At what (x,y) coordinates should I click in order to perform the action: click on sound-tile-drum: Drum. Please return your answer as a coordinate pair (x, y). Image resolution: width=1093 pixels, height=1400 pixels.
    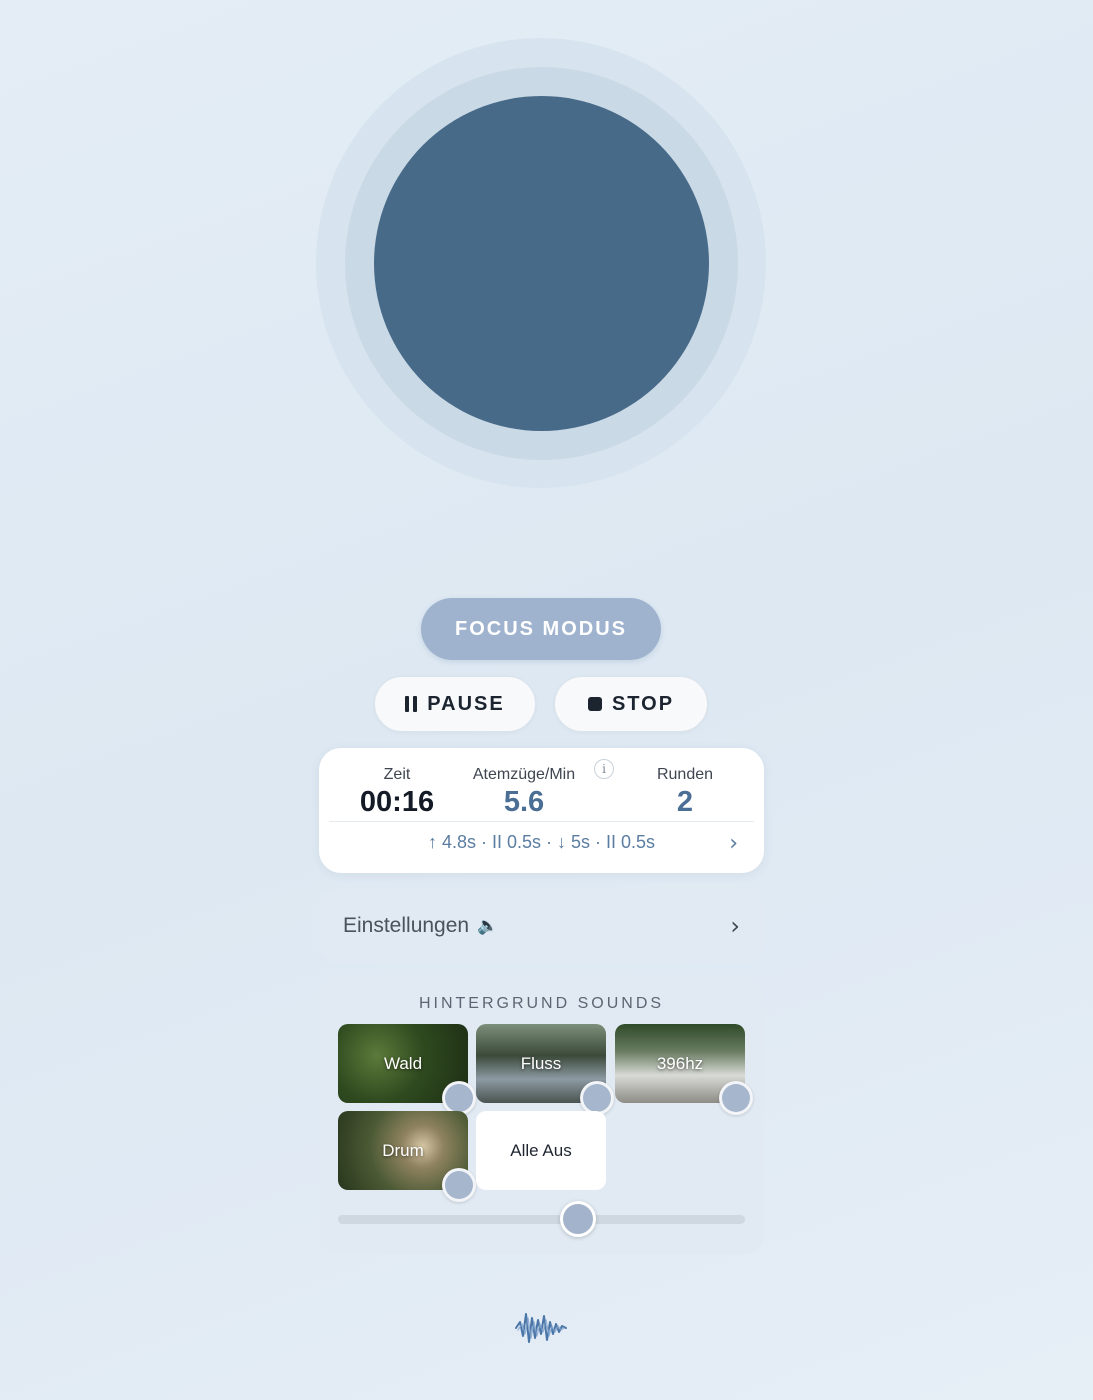
    Looking at the image, I should click on (407, 1156).